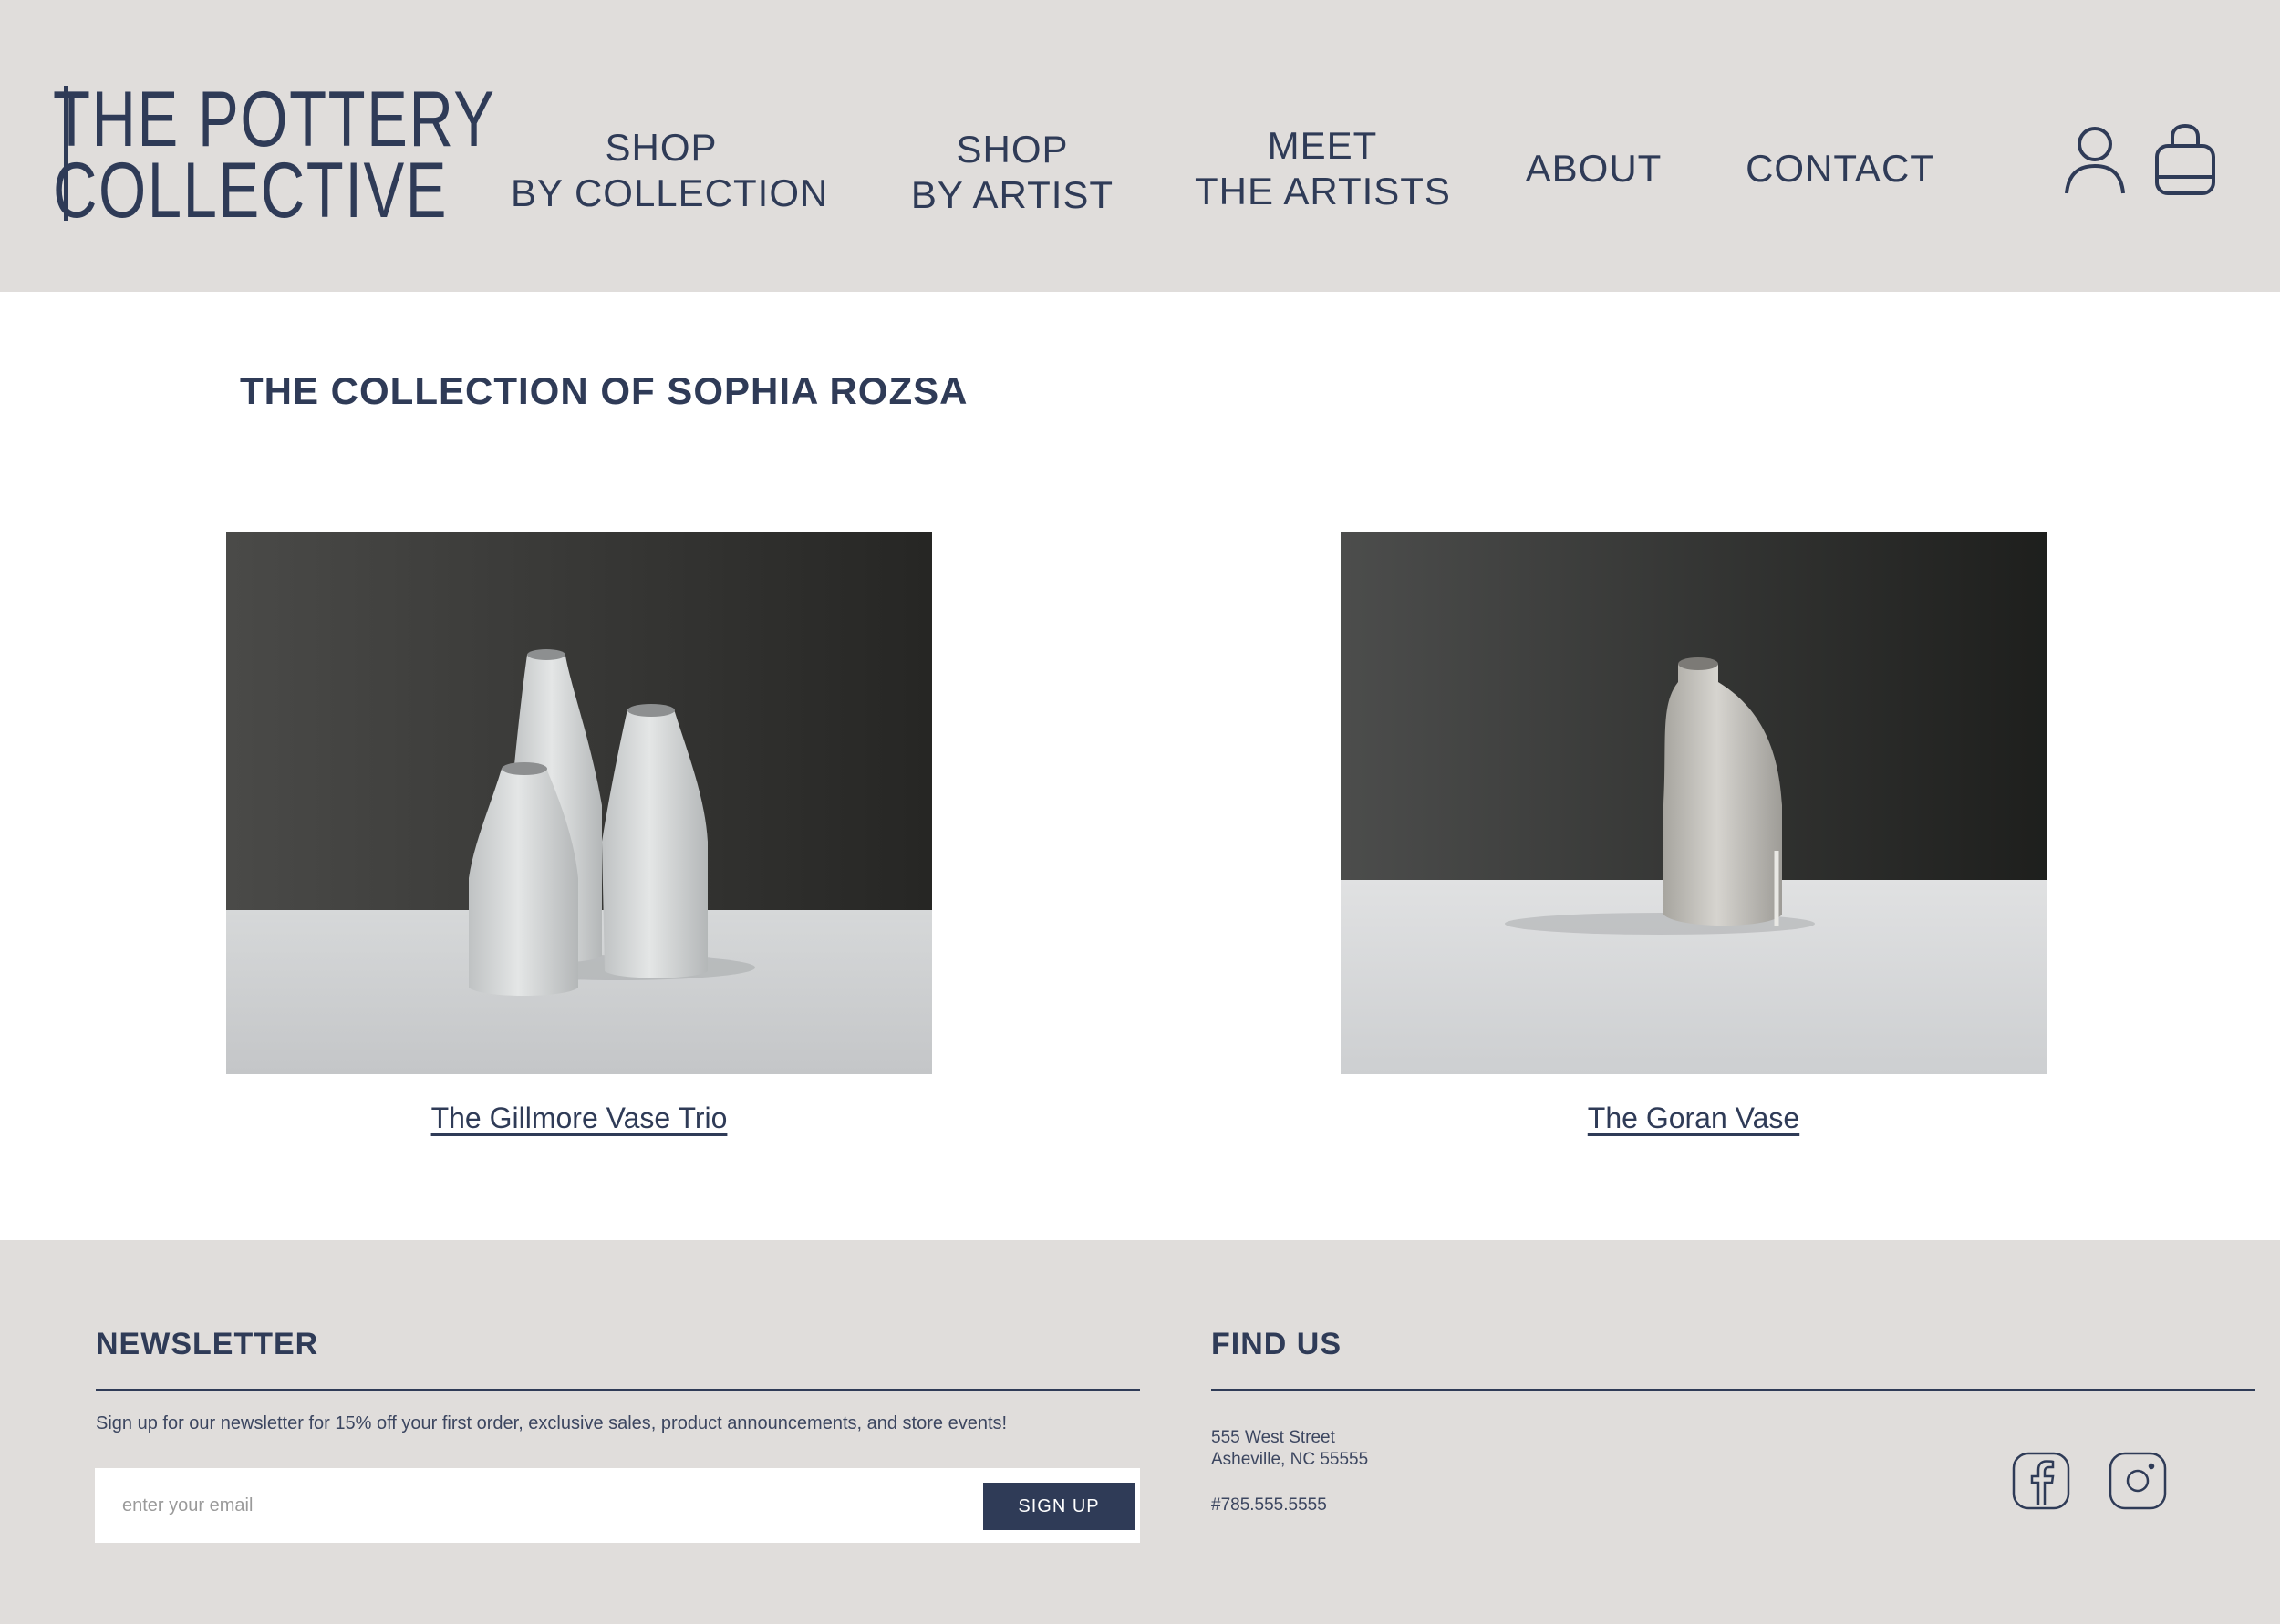 The height and width of the screenshot is (1624, 2280). Describe the element at coordinates (1733, 1390) in the screenshot. I see `find-us-divider` at that location.